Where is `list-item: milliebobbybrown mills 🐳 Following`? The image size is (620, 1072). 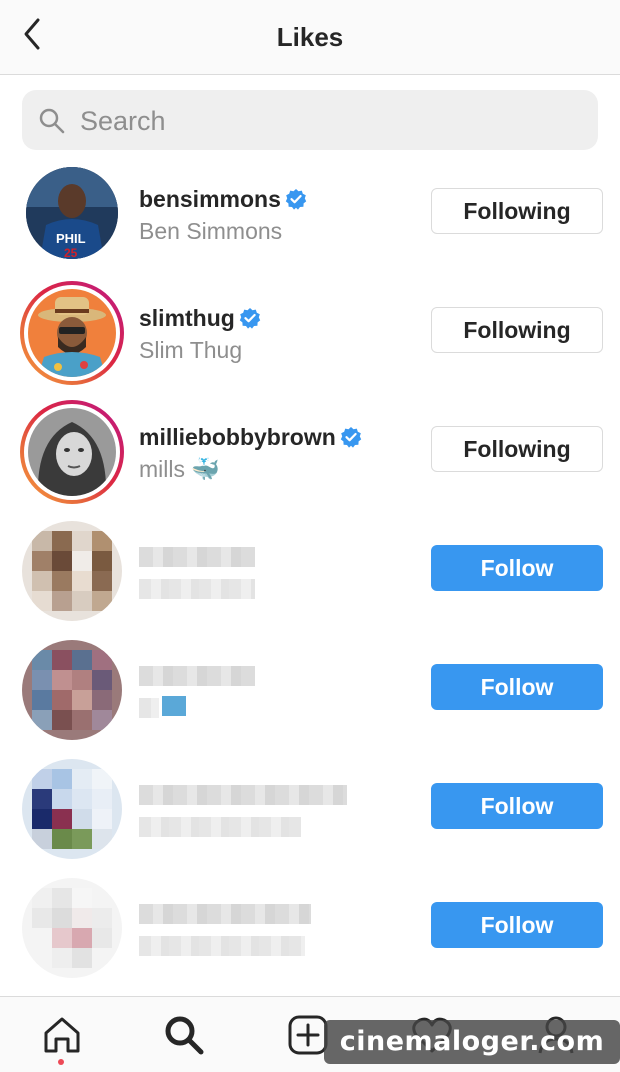 list-item: milliebobbybrown mills 🐳 Following is located at coordinates (310, 447).